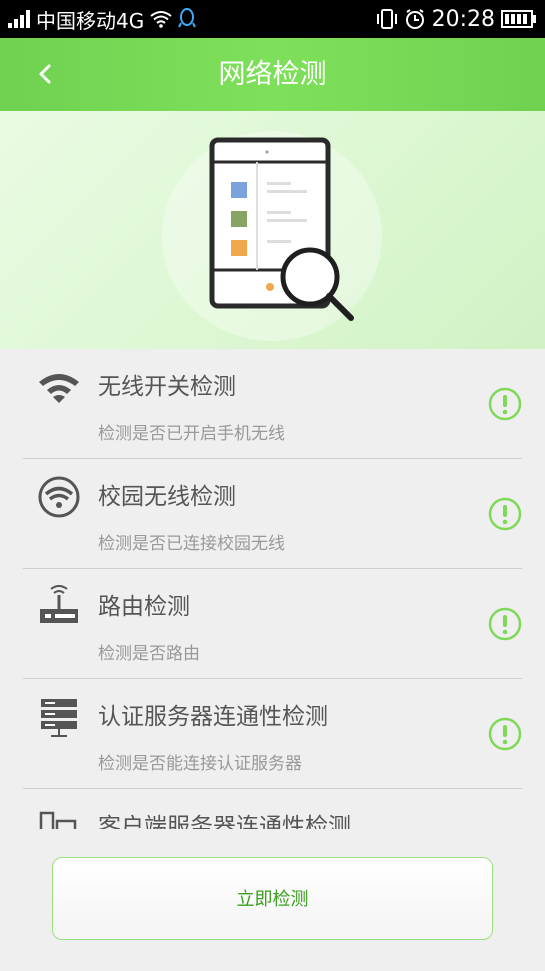 This screenshot has width=545, height=971. What do you see at coordinates (90, 20) in the screenshot?
I see `carrier-label: 中国移动4G` at bounding box center [90, 20].